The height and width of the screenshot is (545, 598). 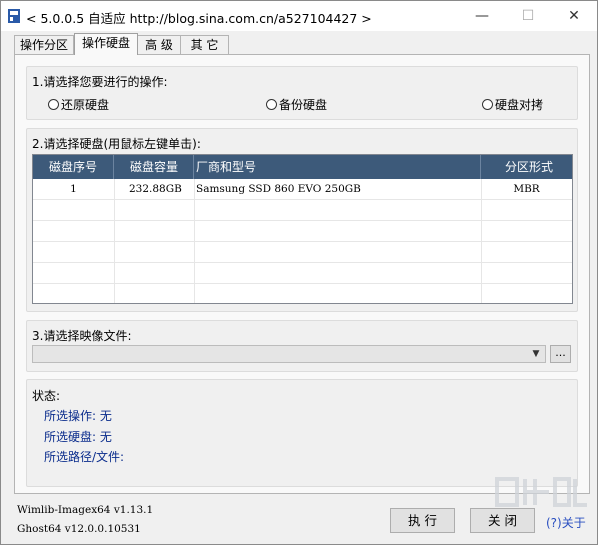 What do you see at coordinates (14, 16) in the screenshot?
I see `app-logo-icon` at bounding box center [14, 16].